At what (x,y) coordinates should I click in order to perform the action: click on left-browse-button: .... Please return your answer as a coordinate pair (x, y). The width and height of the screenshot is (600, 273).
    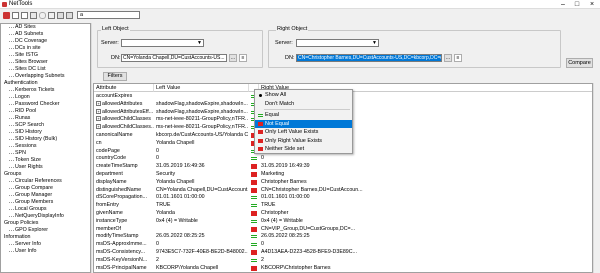
    Looking at the image, I should click on (233, 58).